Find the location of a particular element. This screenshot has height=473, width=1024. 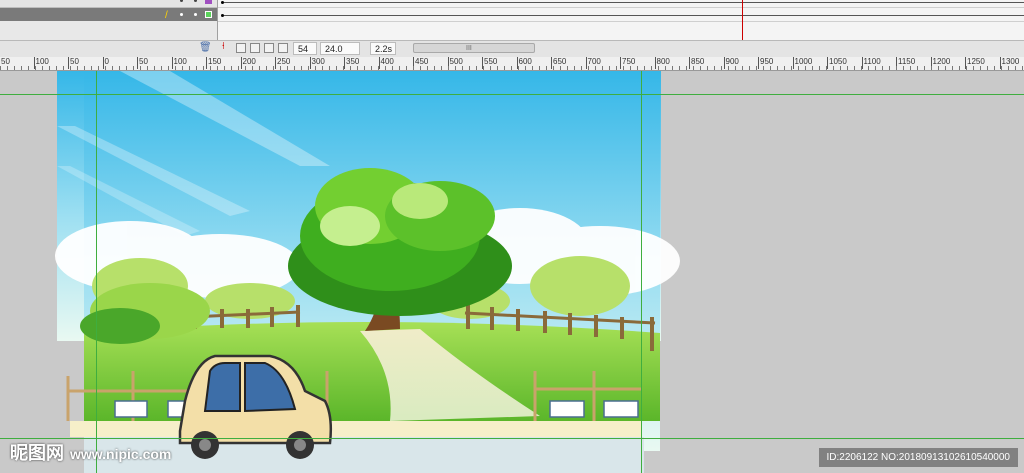

layer-row is located at coordinates (108, 4).